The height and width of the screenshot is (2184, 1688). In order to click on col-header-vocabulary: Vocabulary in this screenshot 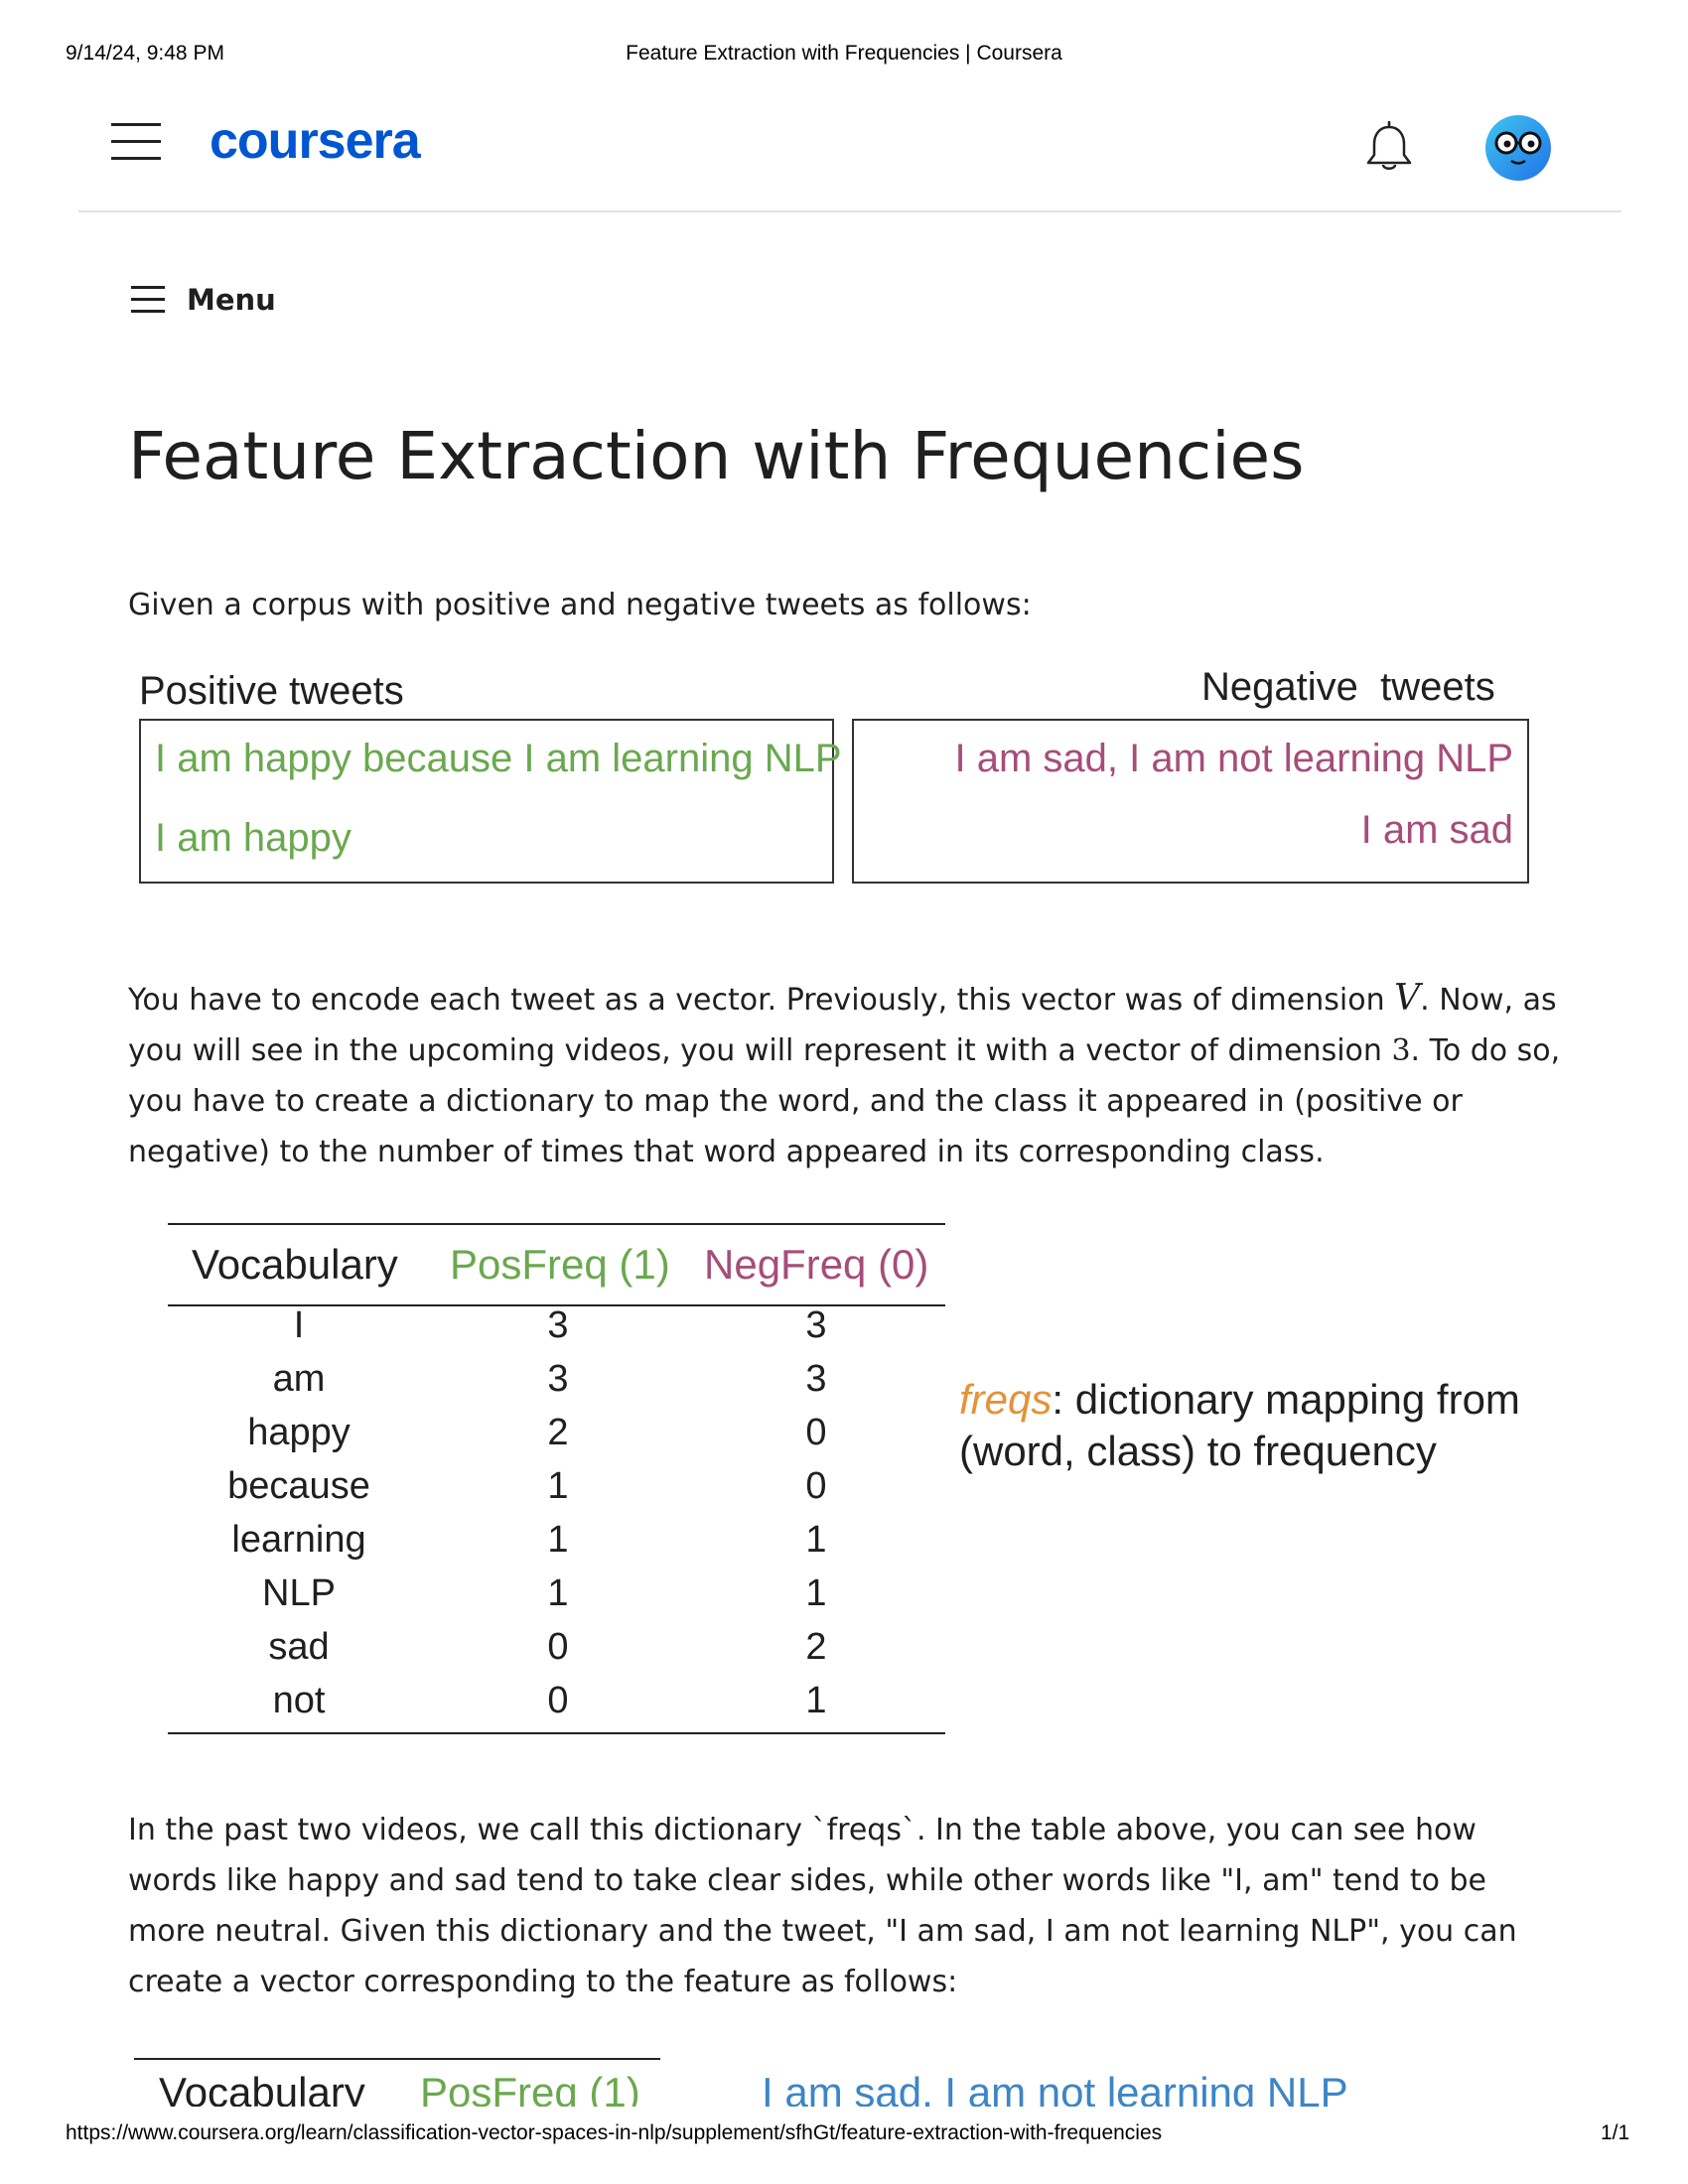, I will do `click(295, 1264)`.